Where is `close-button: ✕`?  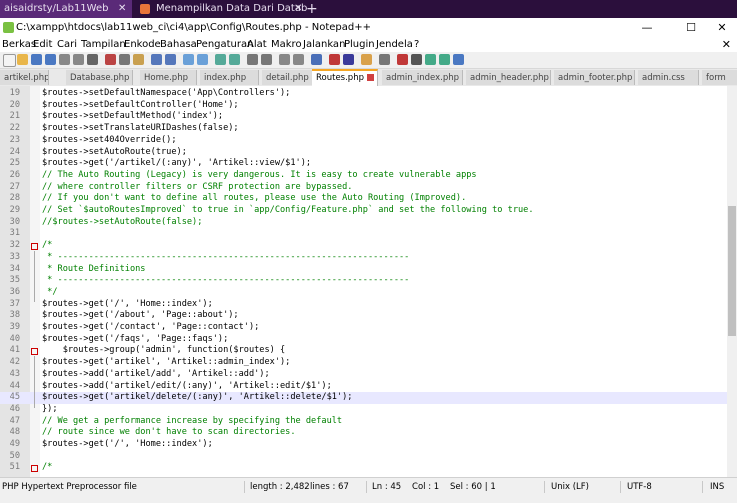 close-button: ✕ is located at coordinates (722, 27).